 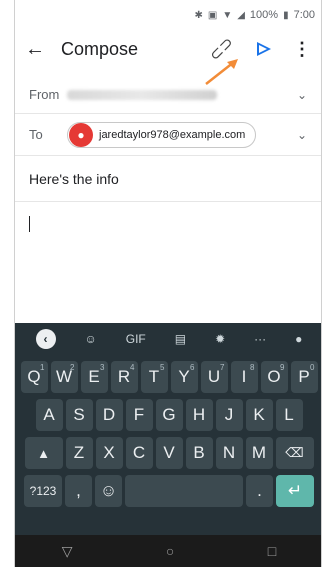 What do you see at coordinates (298, 339) in the screenshot?
I see `microphone-icon: ●` at bounding box center [298, 339].